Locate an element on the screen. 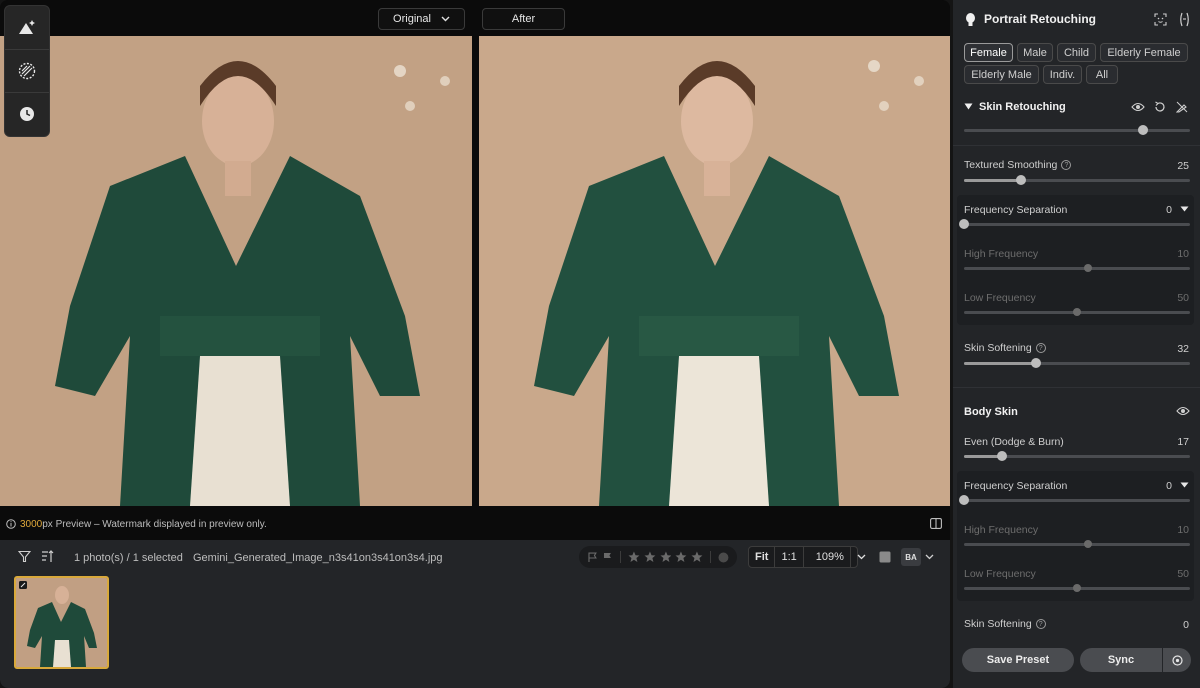 This screenshot has width=1200, height=688. sync-settings-button is located at coordinates (1177, 660).